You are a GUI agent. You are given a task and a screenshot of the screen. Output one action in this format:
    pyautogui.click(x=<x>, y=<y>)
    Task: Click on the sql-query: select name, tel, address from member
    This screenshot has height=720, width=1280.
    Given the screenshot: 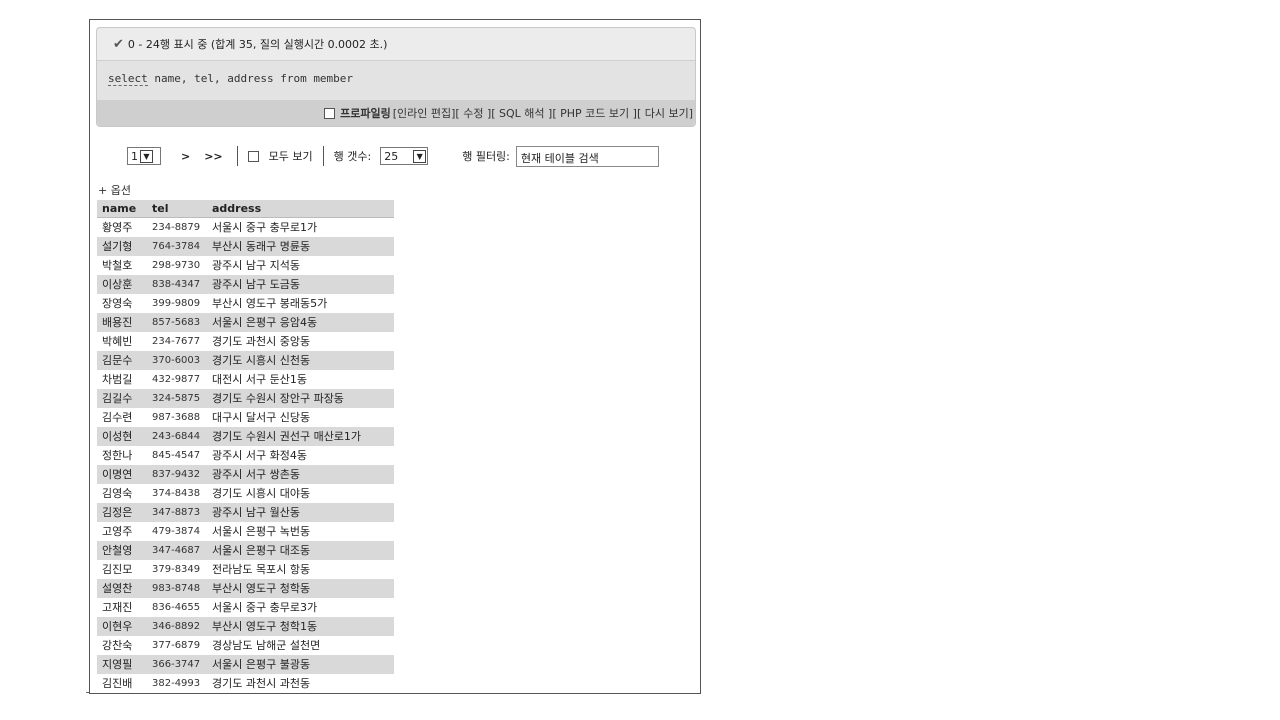 What is the action you would take?
    pyautogui.click(x=231, y=79)
    